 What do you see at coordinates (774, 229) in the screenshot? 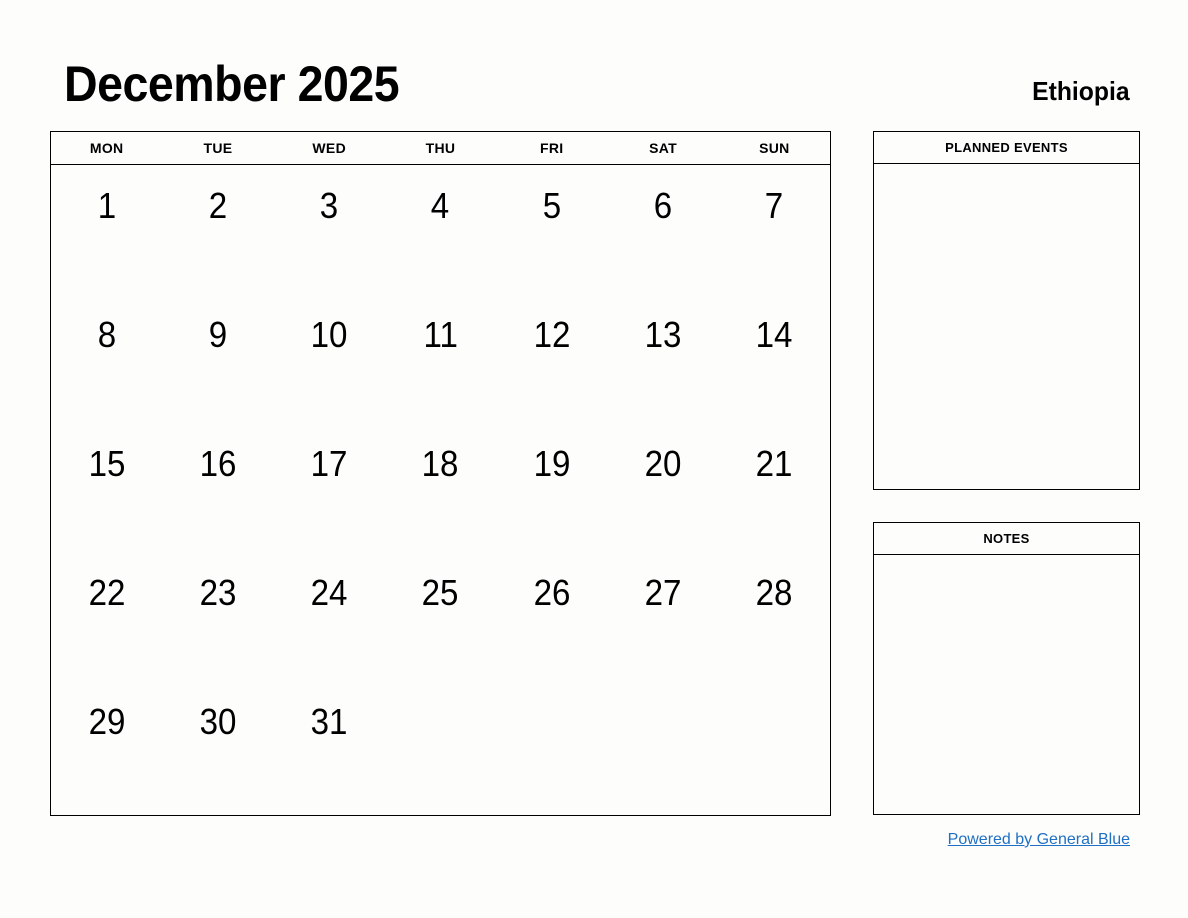
I see `day-cell: 7` at bounding box center [774, 229].